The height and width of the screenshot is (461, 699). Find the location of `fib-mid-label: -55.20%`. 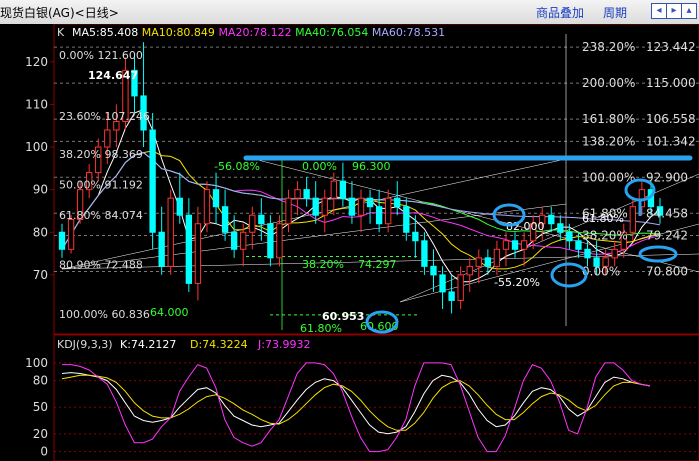

fib-mid-label: -55.20% is located at coordinates (517, 282).